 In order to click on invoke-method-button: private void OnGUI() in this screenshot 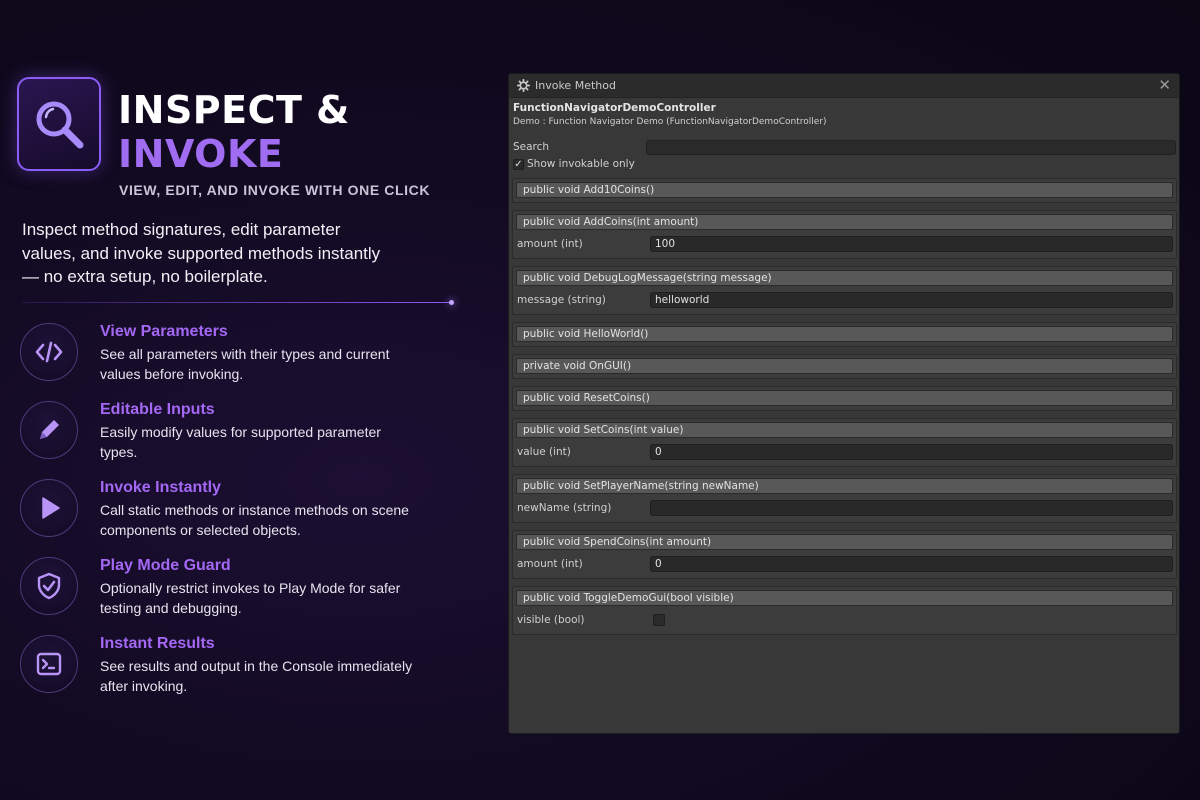, I will do `click(844, 366)`.